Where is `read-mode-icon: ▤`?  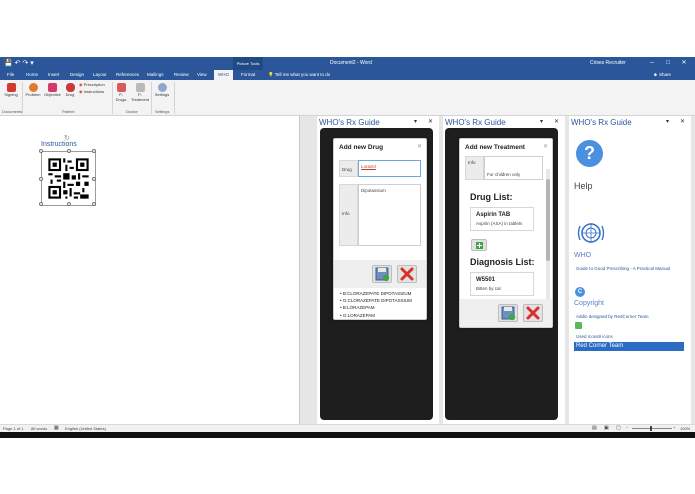
read-mode-icon: ▤ is located at coordinates (594, 428).